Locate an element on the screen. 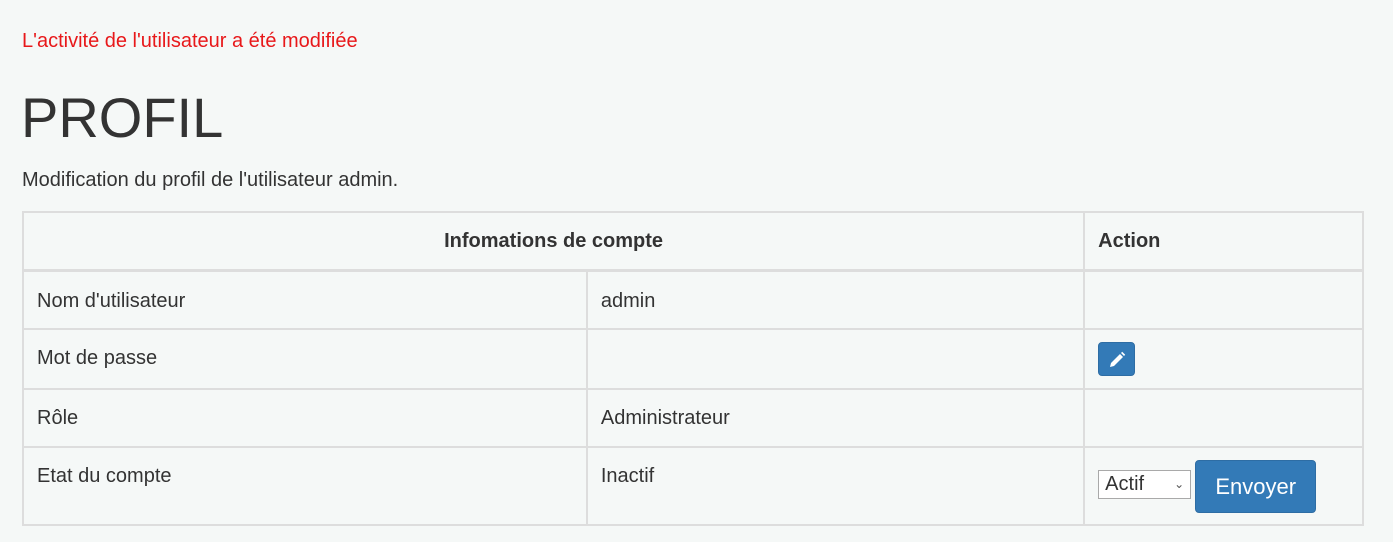 This screenshot has height=542, width=1393. account-status-select: Actif ⌄ is located at coordinates (1145, 484).